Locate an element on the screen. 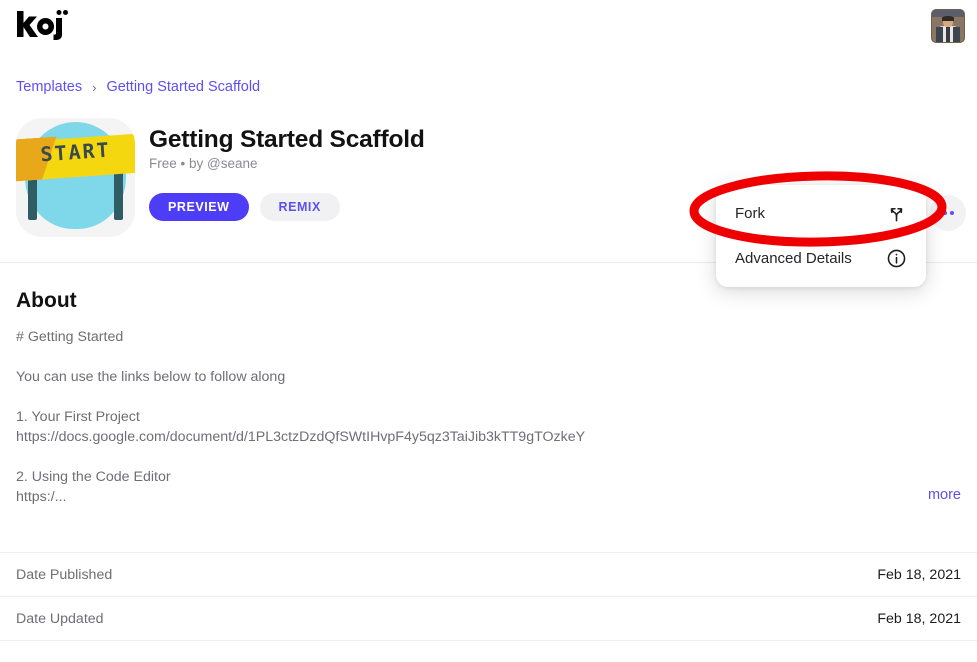  about-more-link: more is located at coordinates (944, 495).